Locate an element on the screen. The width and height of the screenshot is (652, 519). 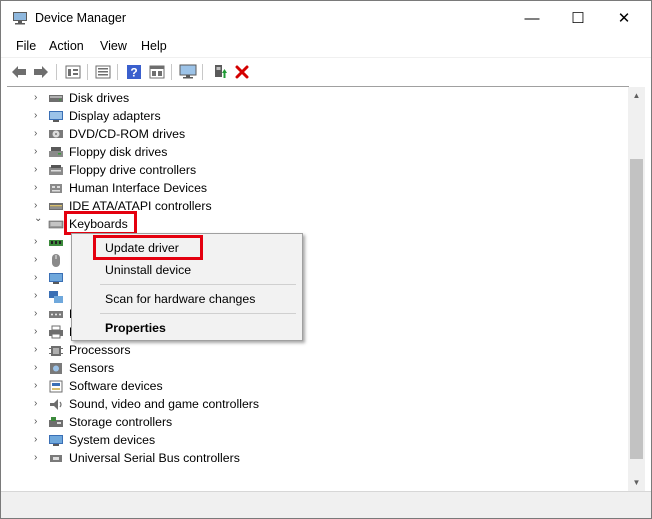
tree-node: › Storage controllers is located at coordinates (307, 422).